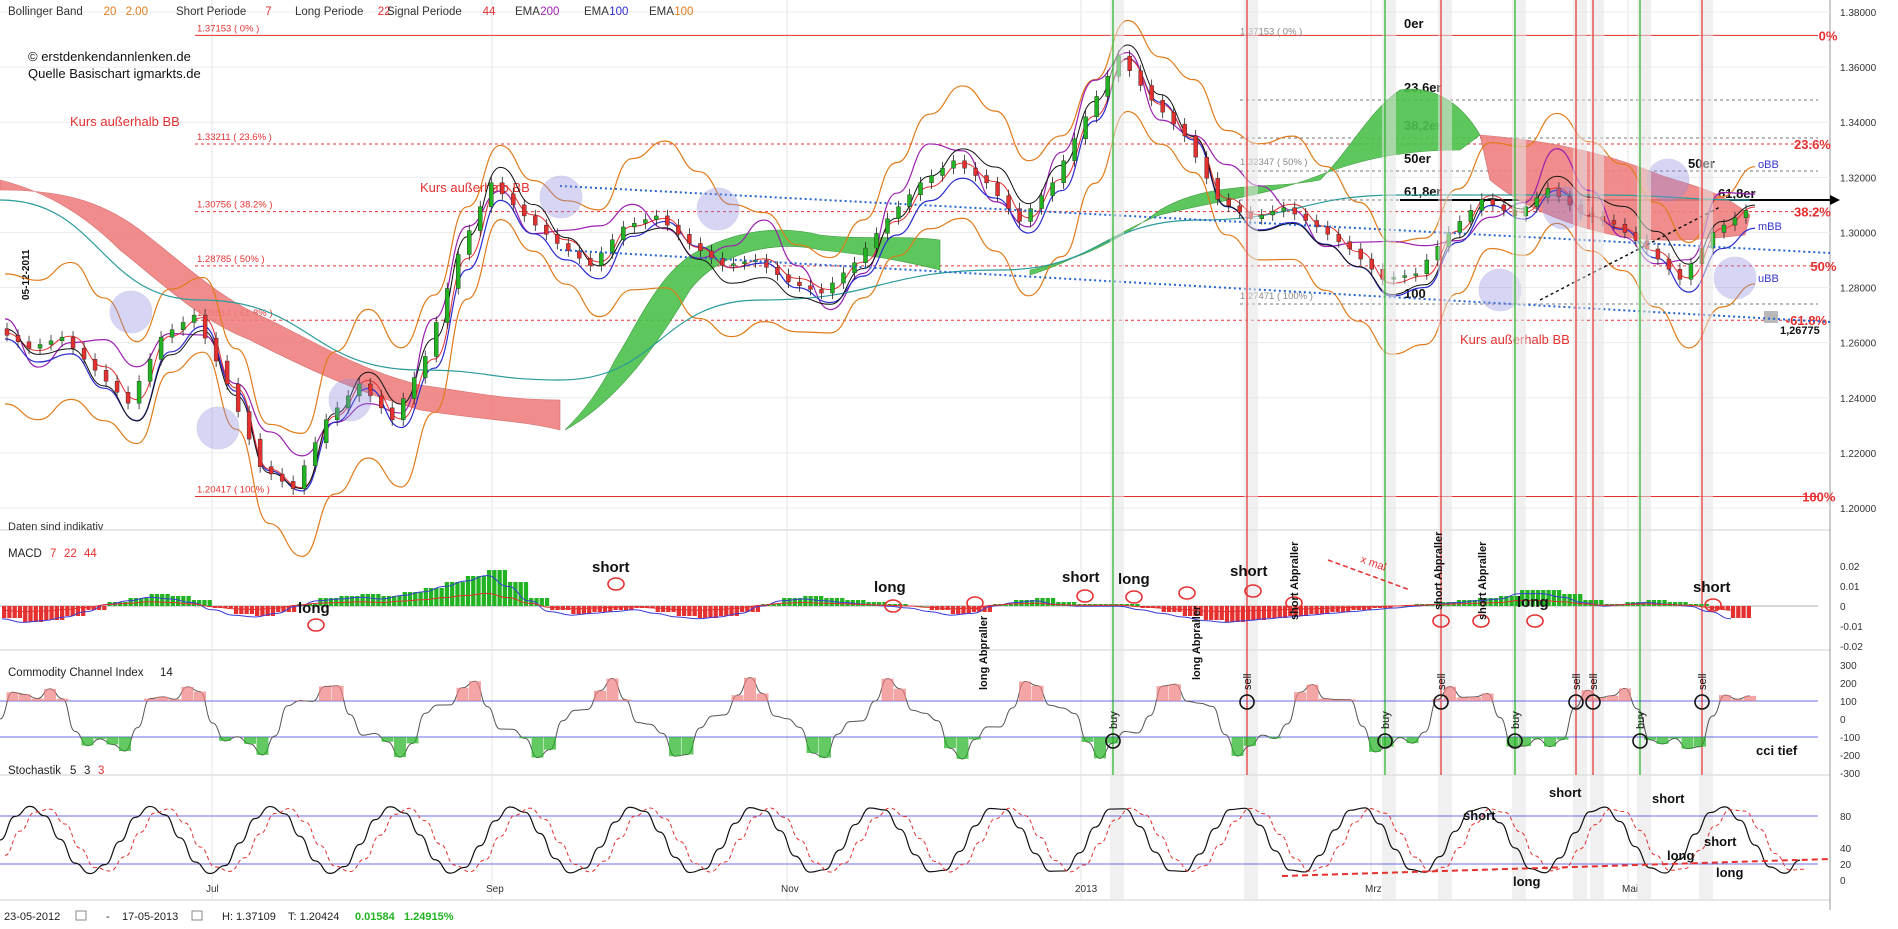 The height and width of the screenshot is (929, 1898). What do you see at coordinates (1850, 587) in the screenshot?
I see `macd-y-tick: 0.01` at bounding box center [1850, 587].